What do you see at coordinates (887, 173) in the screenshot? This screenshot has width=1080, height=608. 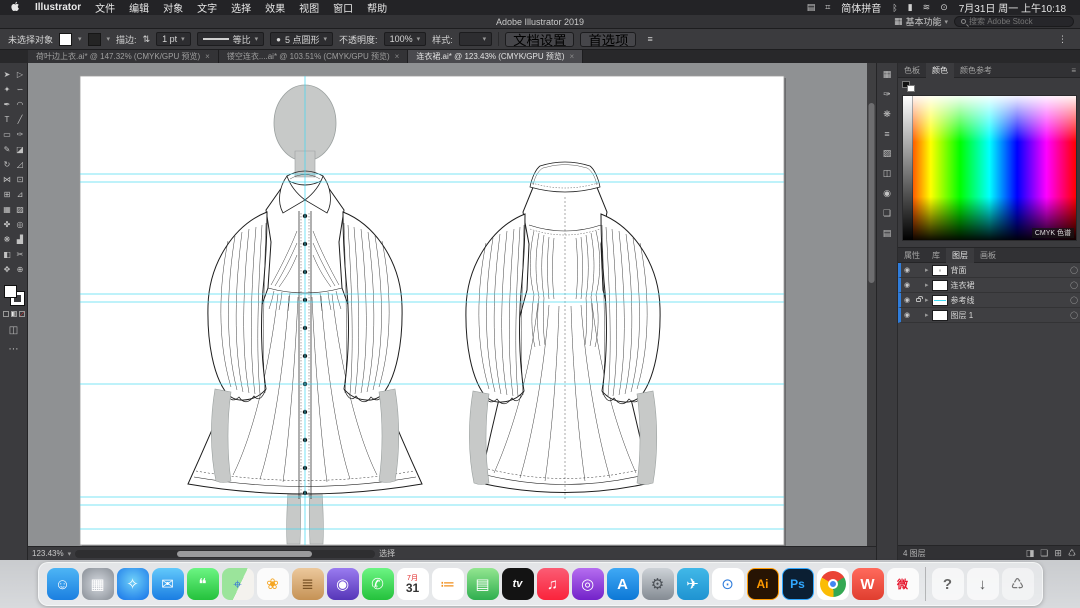 I see `transparency-panel-icon: ◫` at bounding box center [887, 173].